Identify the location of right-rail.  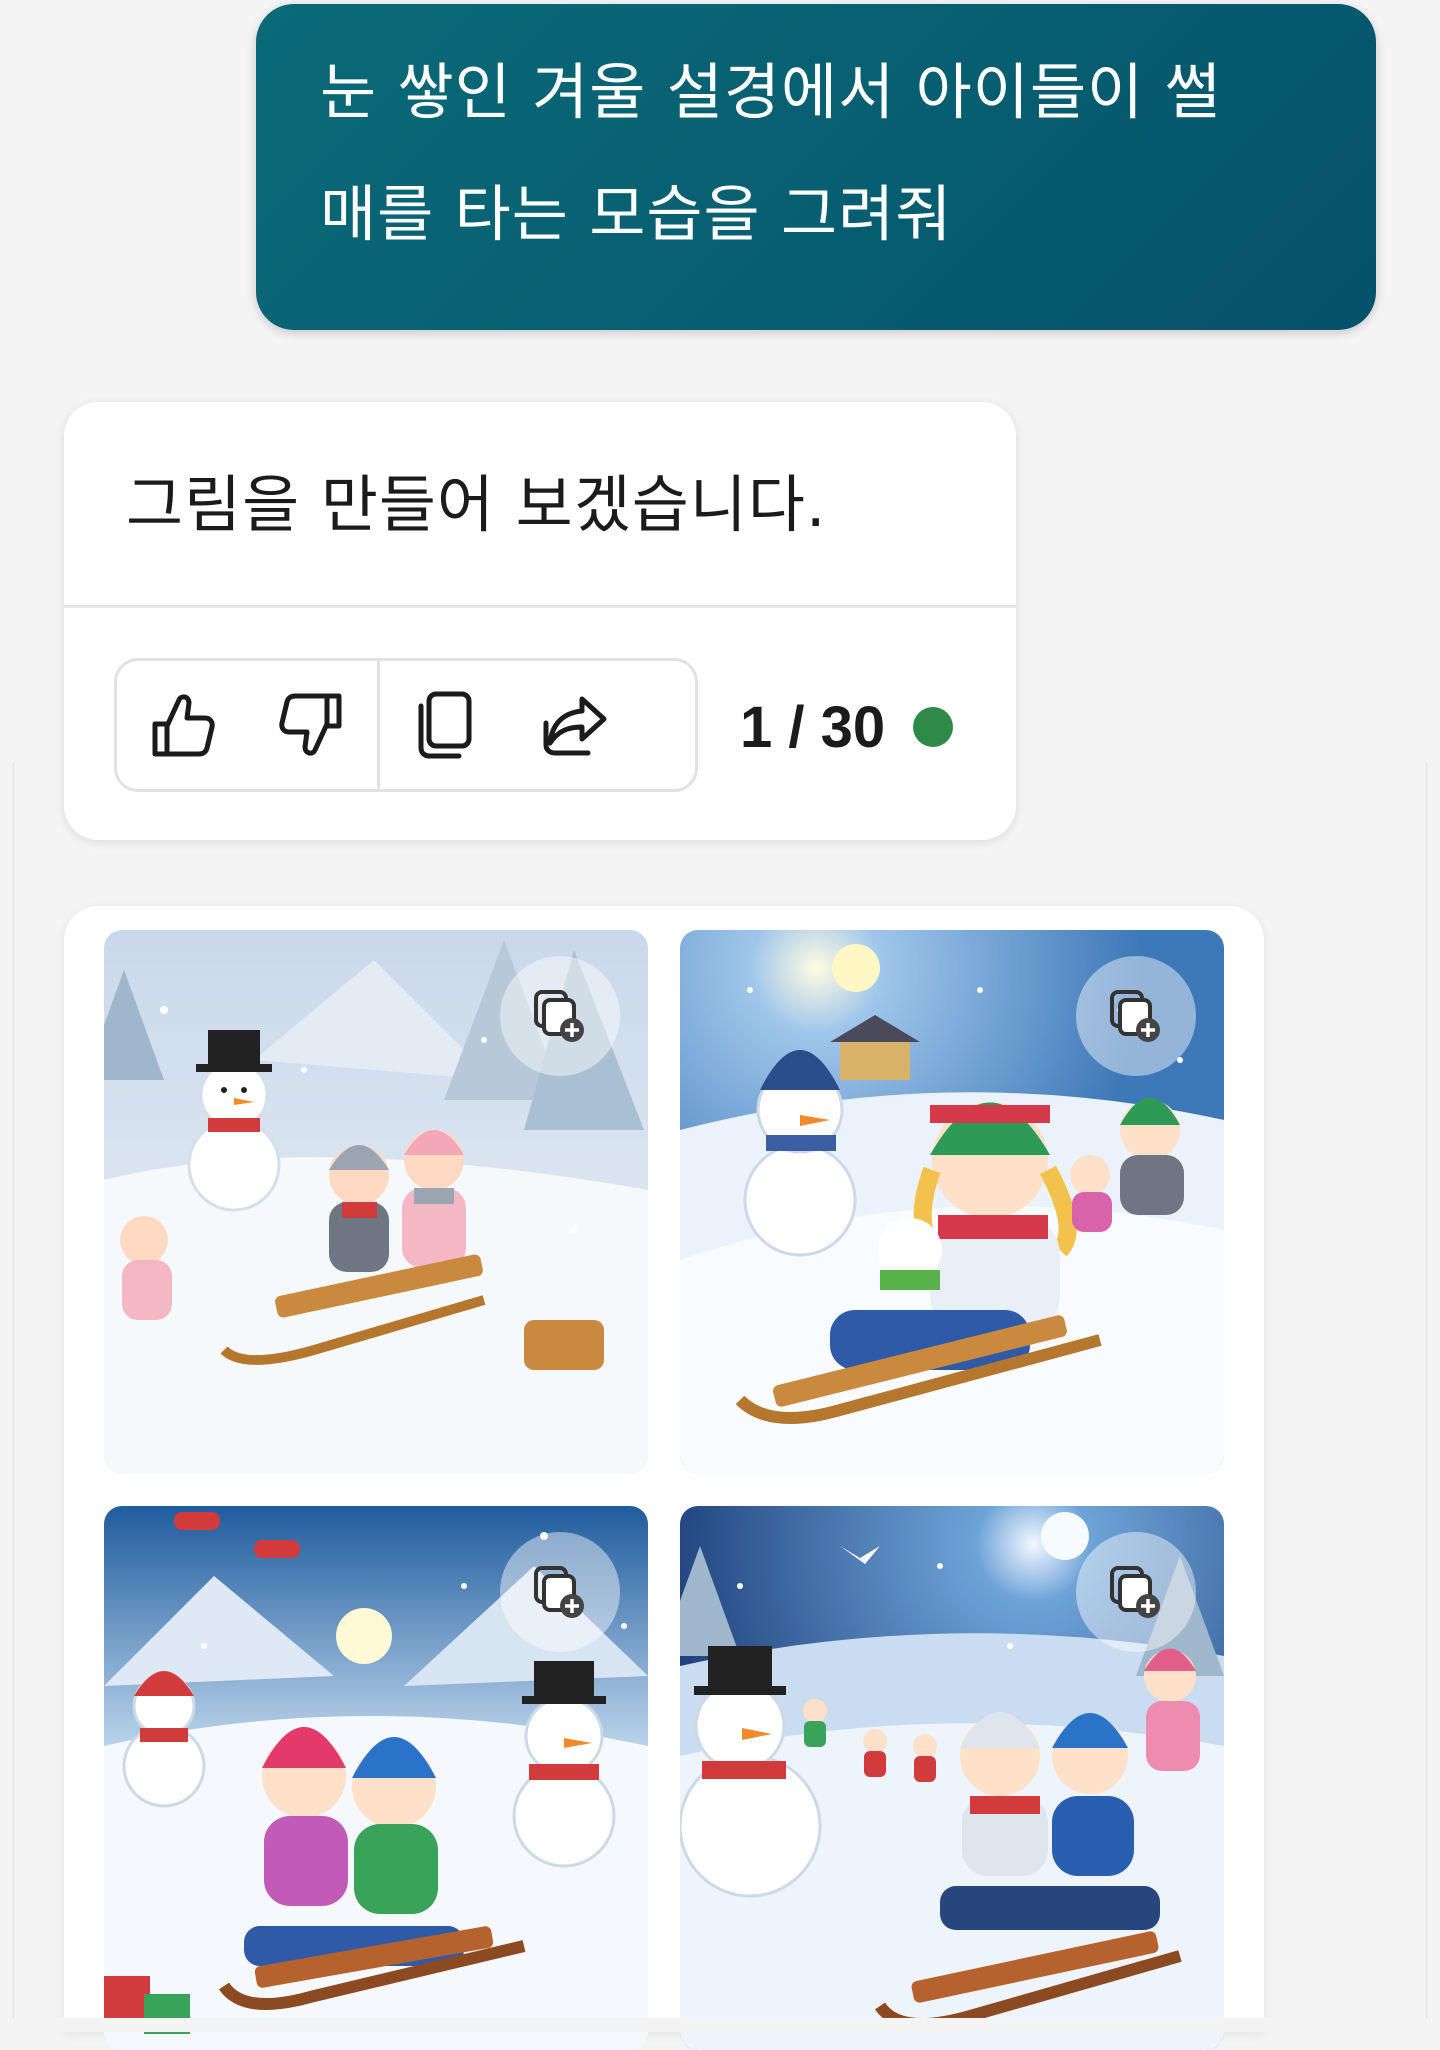
(1426, 1397).